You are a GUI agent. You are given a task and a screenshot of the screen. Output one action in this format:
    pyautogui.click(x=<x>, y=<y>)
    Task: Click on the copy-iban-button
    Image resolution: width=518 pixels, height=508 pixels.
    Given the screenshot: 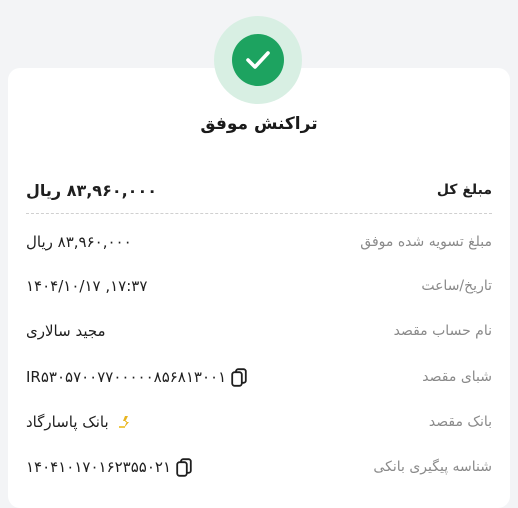 What is the action you would take?
    pyautogui.click(x=239, y=377)
    